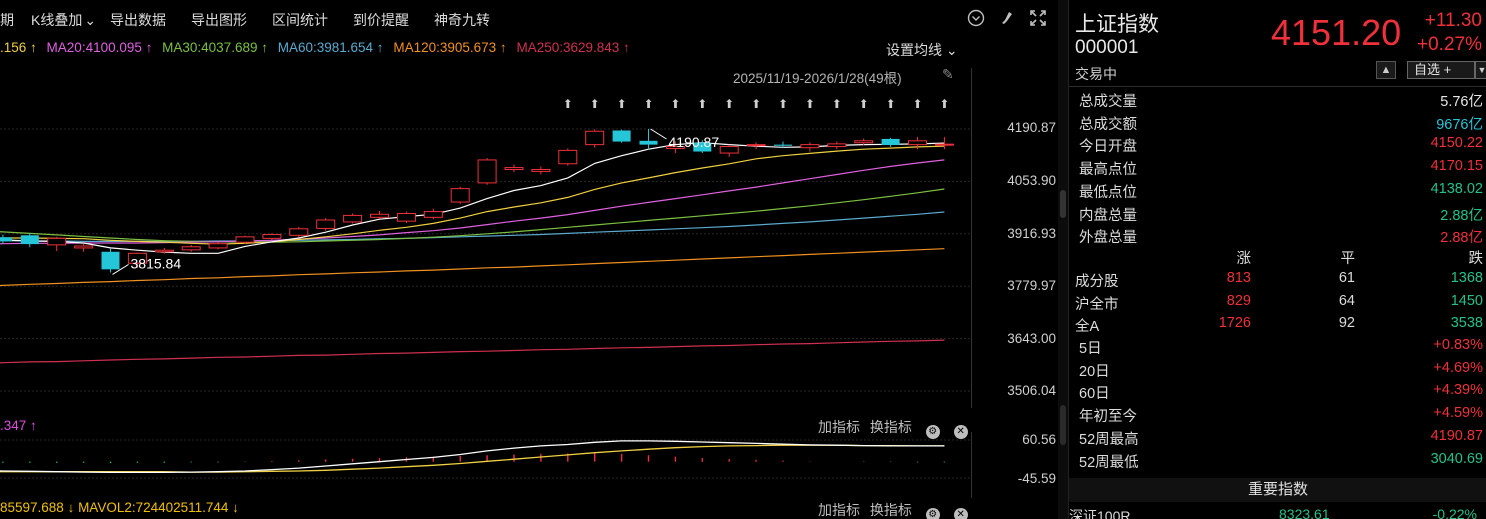 This screenshot has width=1486, height=519. Describe the element at coordinates (1466, 278) in the screenshot. I see `breadth-down: 1368` at that location.